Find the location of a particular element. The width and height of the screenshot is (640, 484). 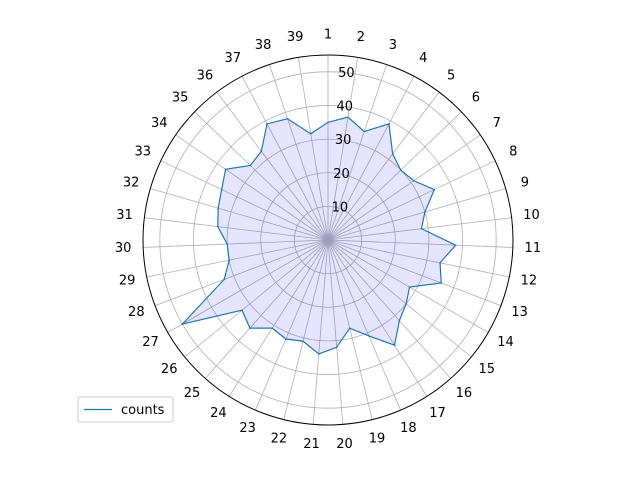

category-label-20: 20 is located at coordinates (344, 444).